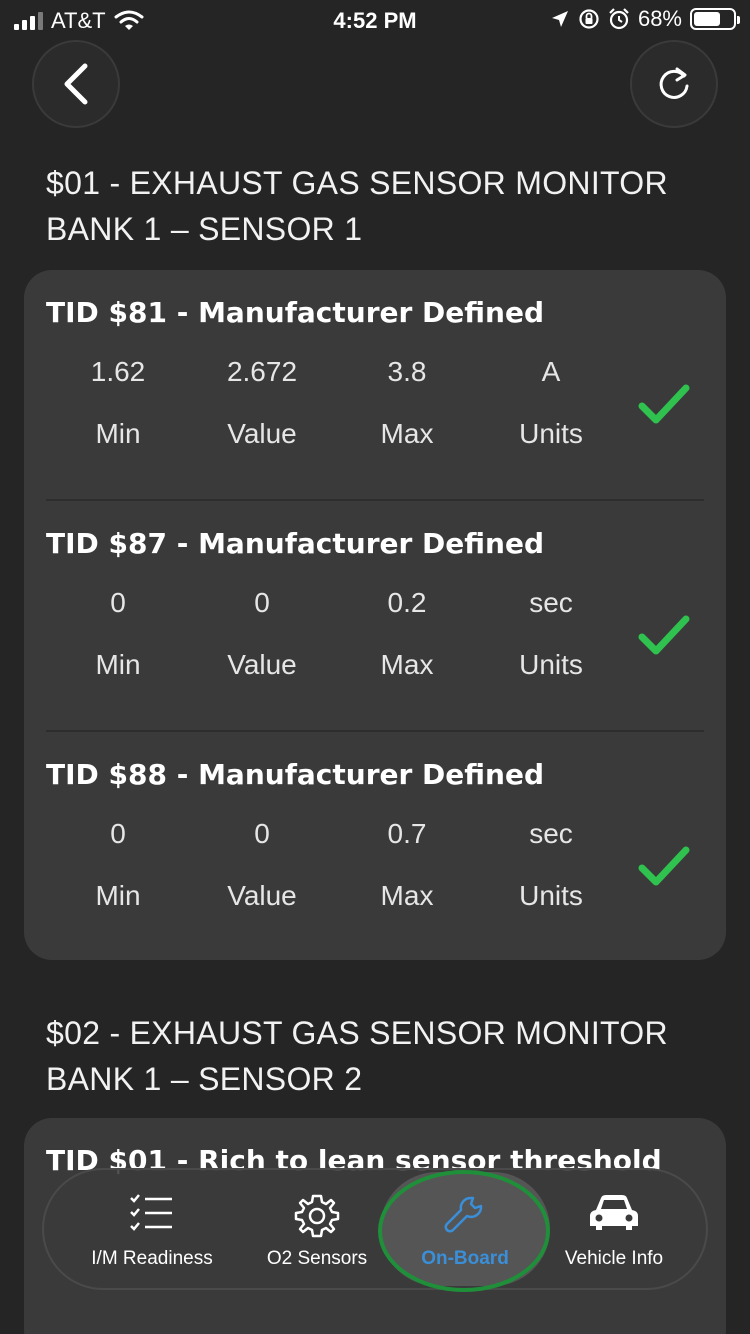 Image resolution: width=750 pixels, height=1334 pixels. I want to click on section-title-line2: BANK 1 – SENSOR 1, so click(204, 229).